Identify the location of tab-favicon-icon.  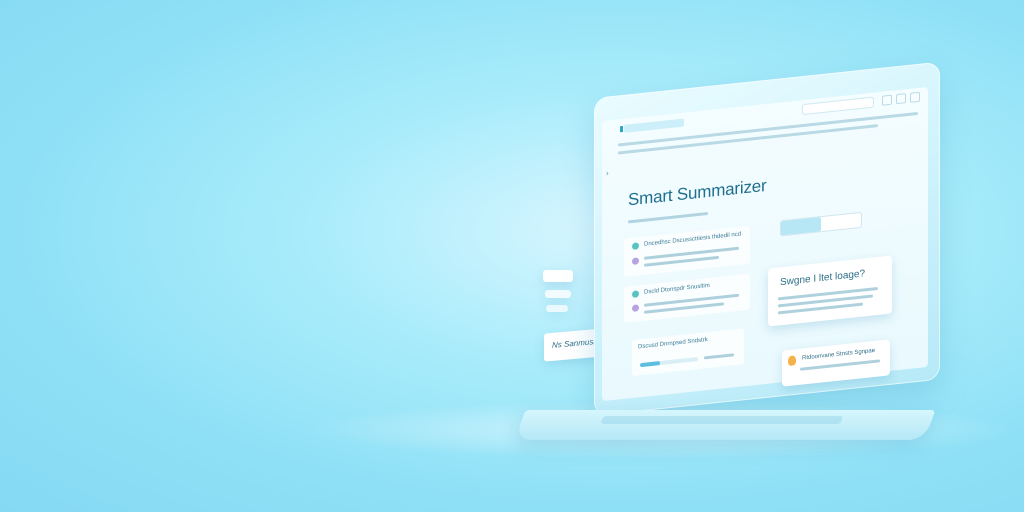
(621, 129).